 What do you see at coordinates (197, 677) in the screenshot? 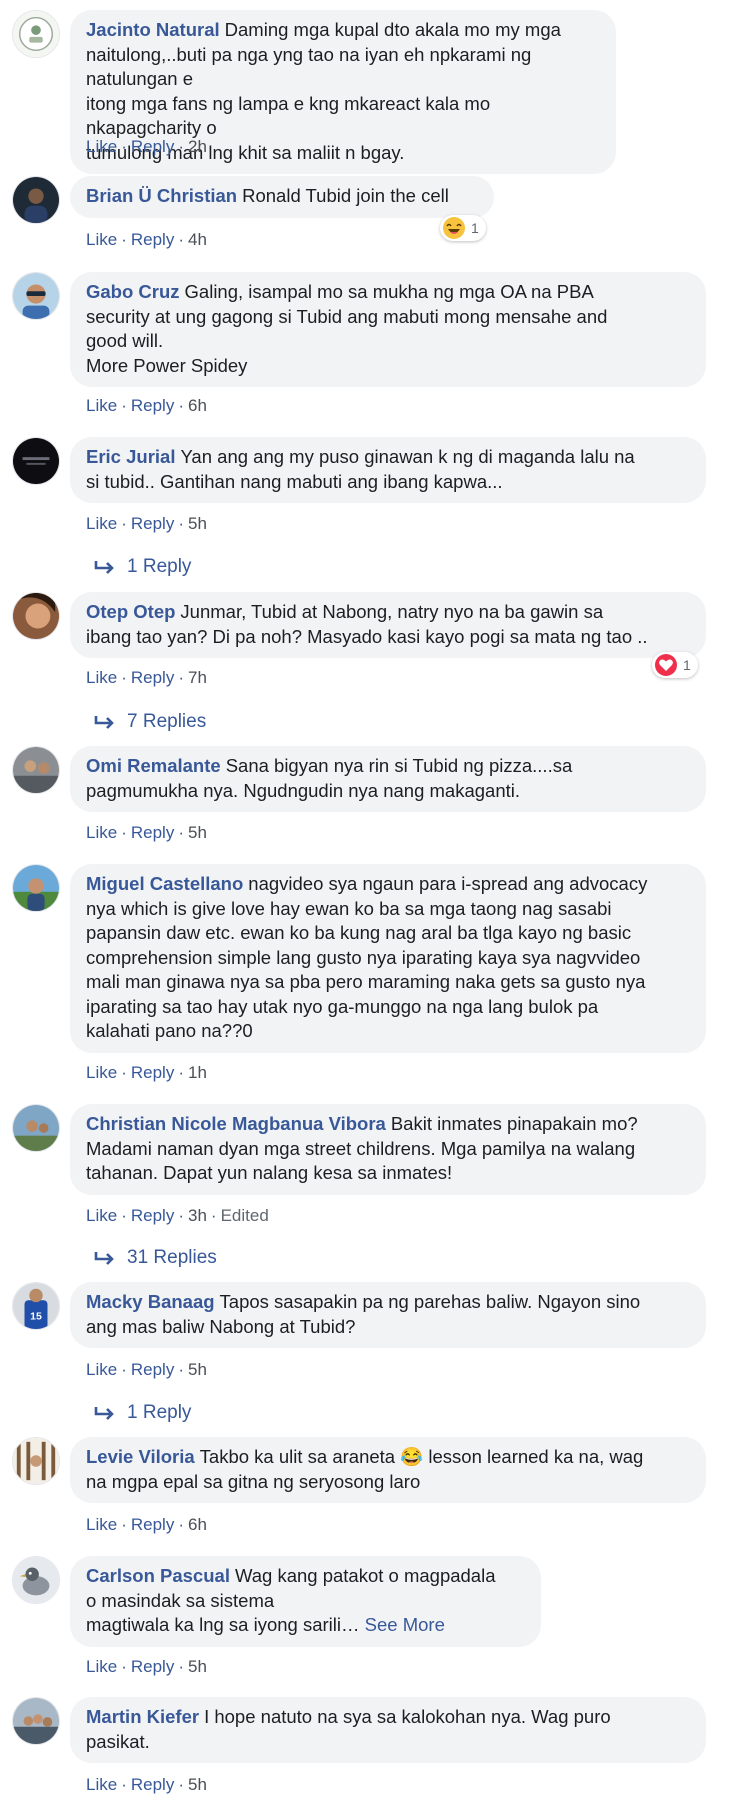
I see `timestamp: 7h` at bounding box center [197, 677].